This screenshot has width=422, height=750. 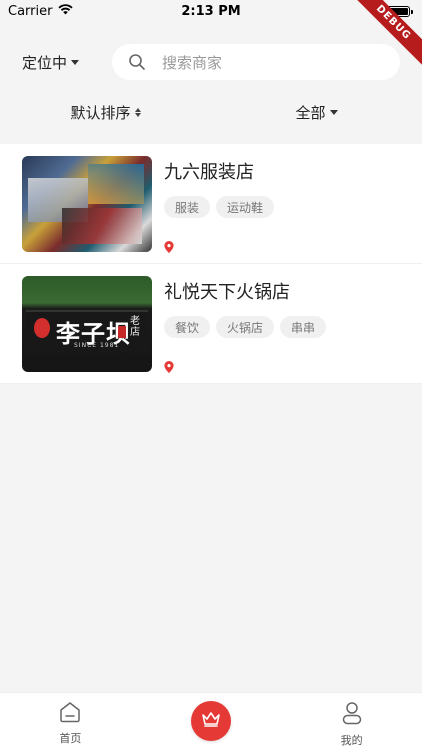 I want to click on status-left: Carrier, so click(x=41, y=11).